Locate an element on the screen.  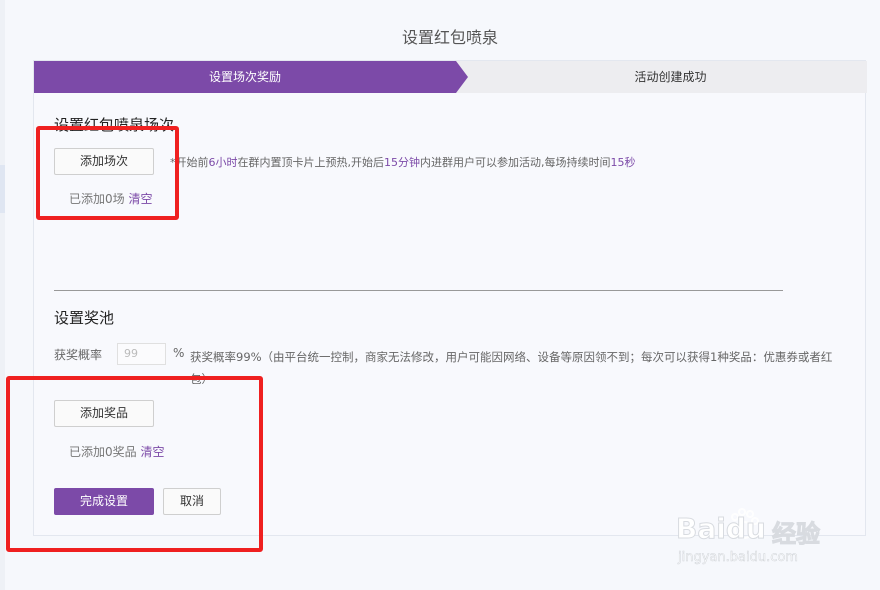
hint-highlight-2: 15分钟 is located at coordinates (402, 162).